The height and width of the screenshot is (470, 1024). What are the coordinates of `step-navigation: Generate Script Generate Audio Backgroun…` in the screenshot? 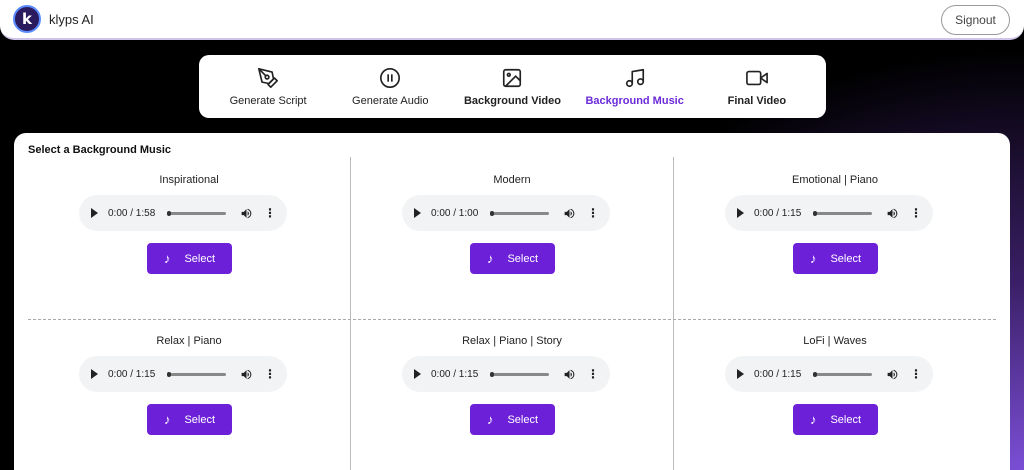 It's located at (512, 86).